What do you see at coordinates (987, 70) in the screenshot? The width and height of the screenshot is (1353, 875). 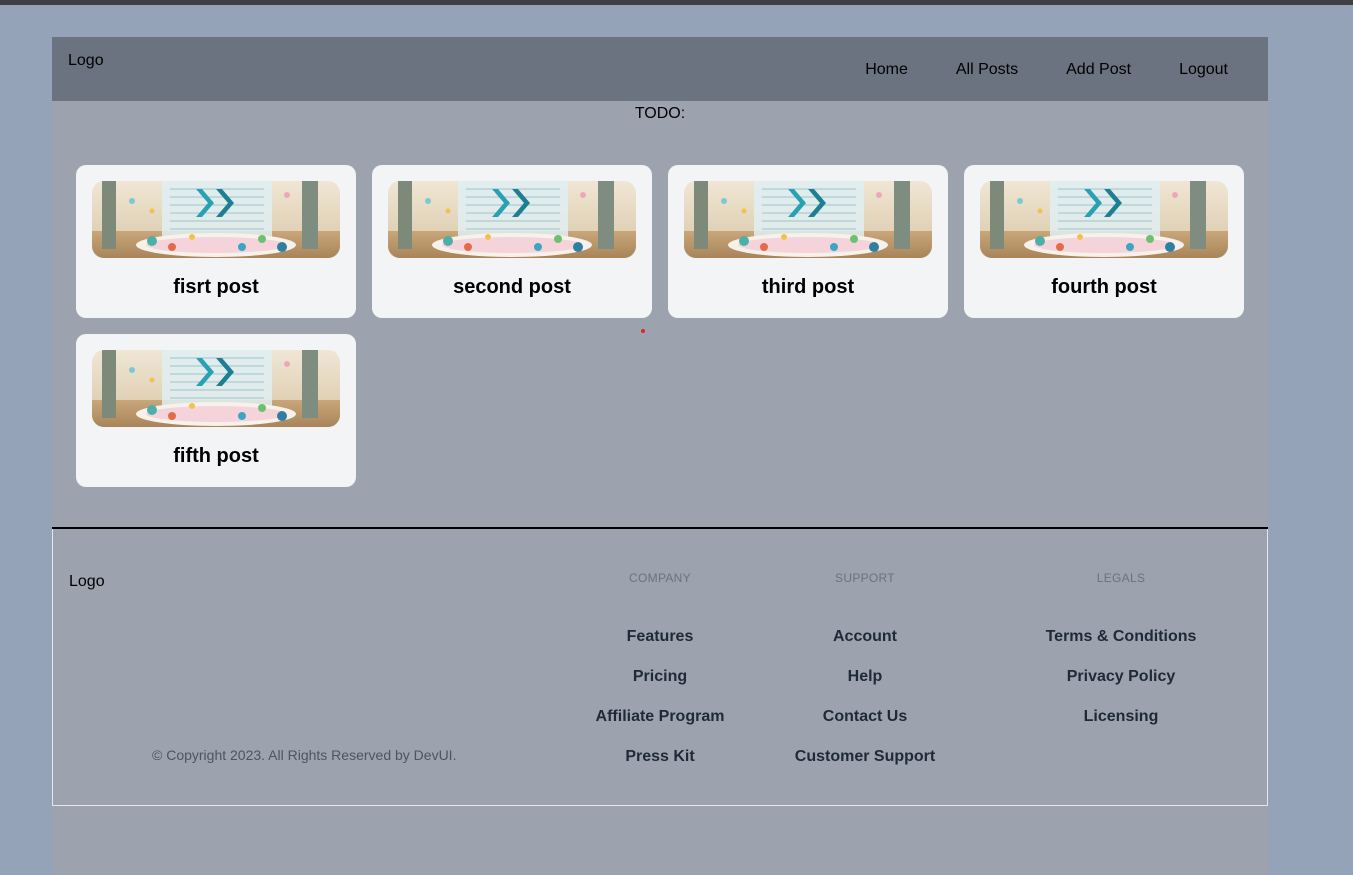 I see `nav-all-posts-link: All Posts` at bounding box center [987, 70].